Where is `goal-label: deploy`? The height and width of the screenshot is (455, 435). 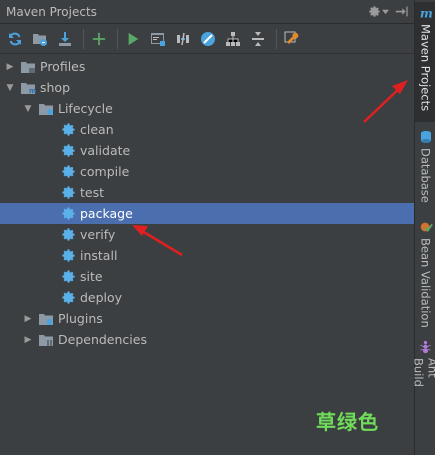
goal-label: deploy is located at coordinates (101, 297).